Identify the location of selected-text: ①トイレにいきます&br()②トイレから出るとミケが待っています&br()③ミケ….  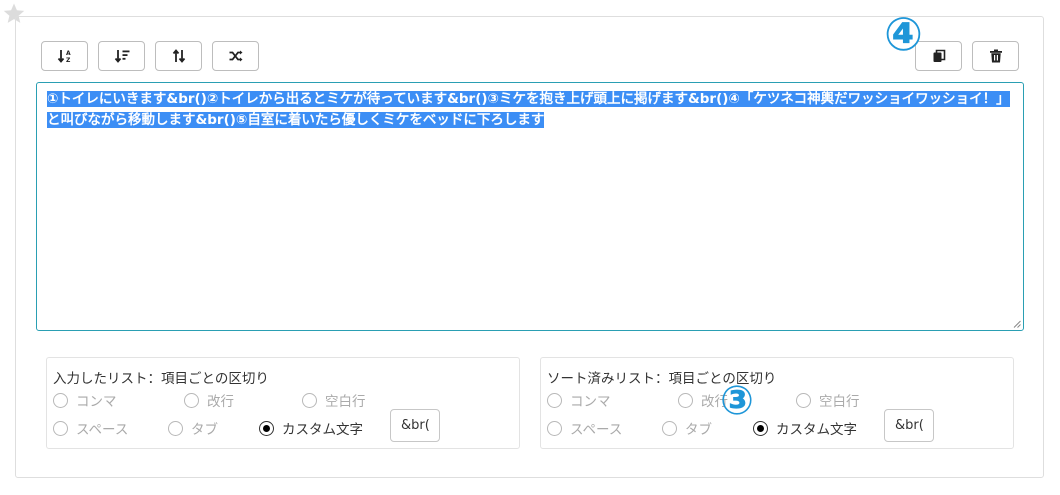
(528, 109).